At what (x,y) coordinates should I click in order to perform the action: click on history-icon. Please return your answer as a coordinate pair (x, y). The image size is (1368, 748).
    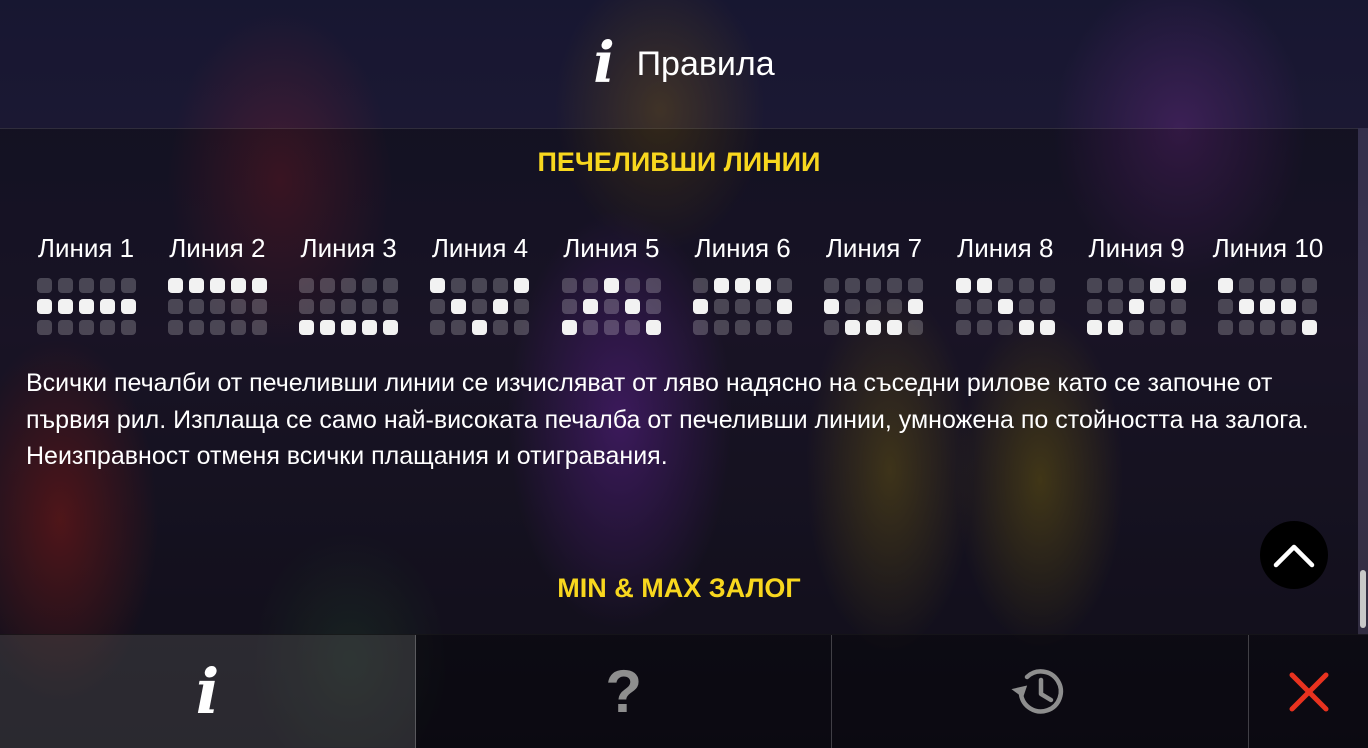
    Looking at the image, I should click on (1037, 691).